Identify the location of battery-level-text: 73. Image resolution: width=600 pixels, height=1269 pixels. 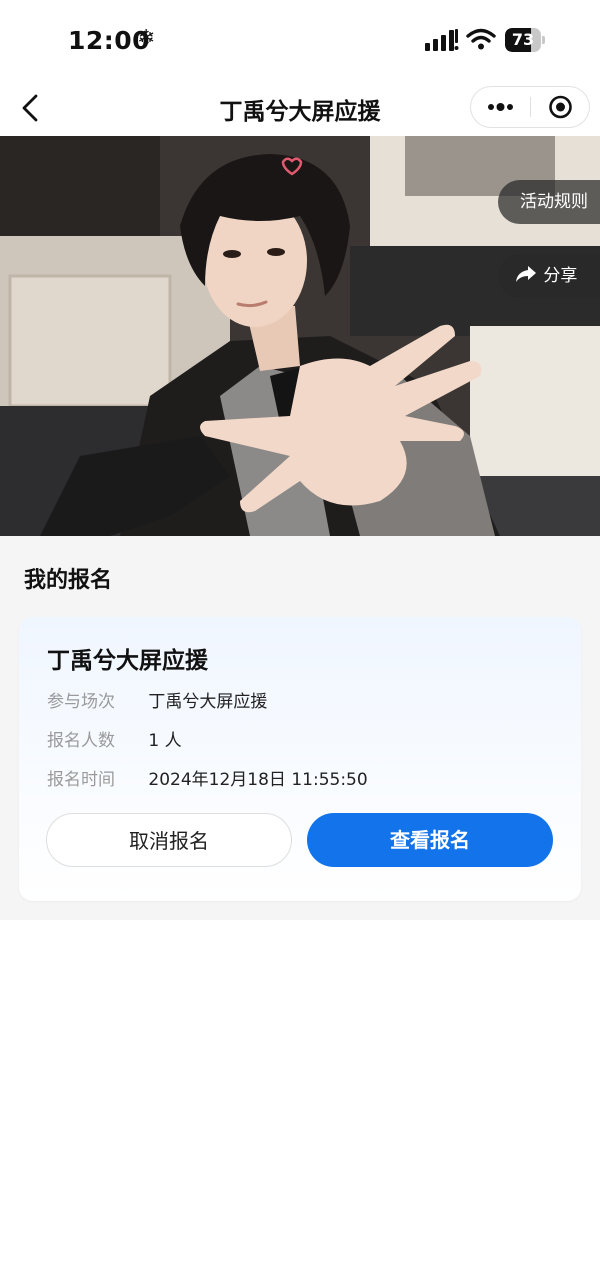
(523, 39).